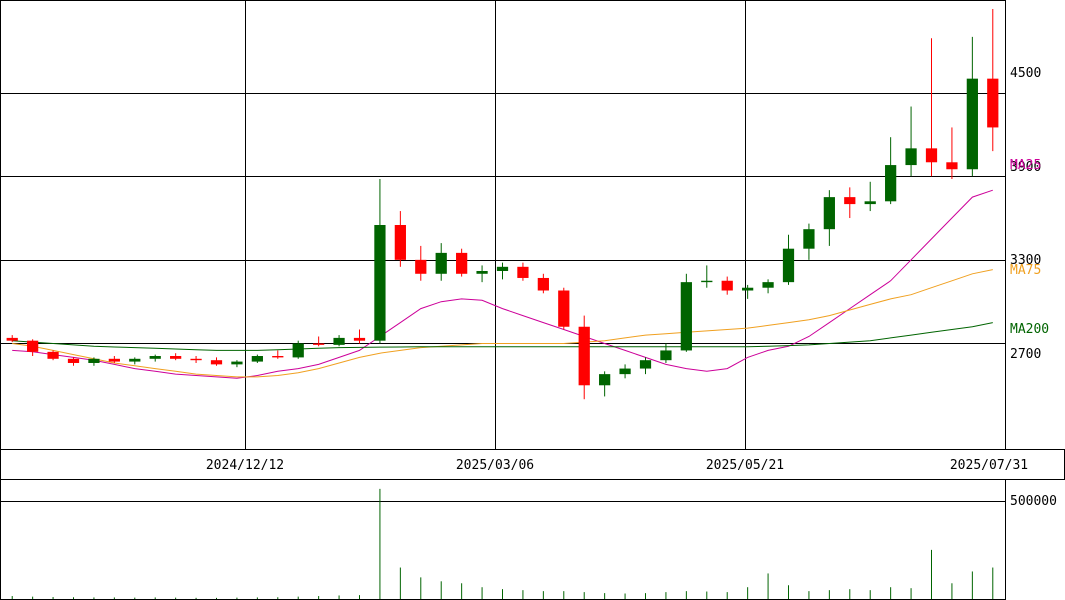  Describe the element at coordinates (1025, 73) in the screenshot. I see `price-tick-label: 4500` at that location.